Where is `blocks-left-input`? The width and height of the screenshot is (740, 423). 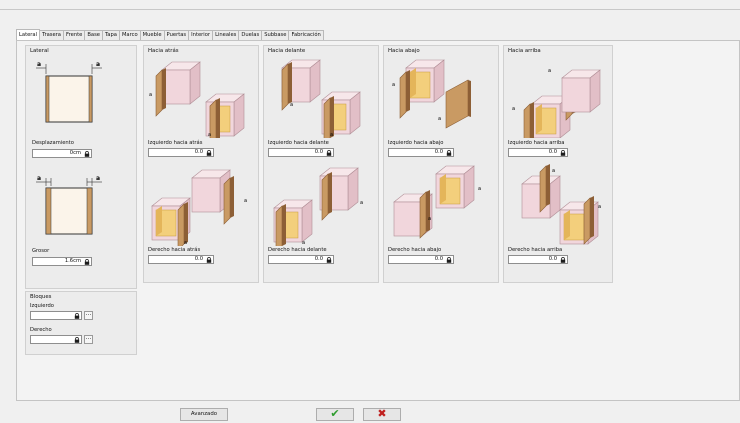 blocks-left-input is located at coordinates (56, 315).